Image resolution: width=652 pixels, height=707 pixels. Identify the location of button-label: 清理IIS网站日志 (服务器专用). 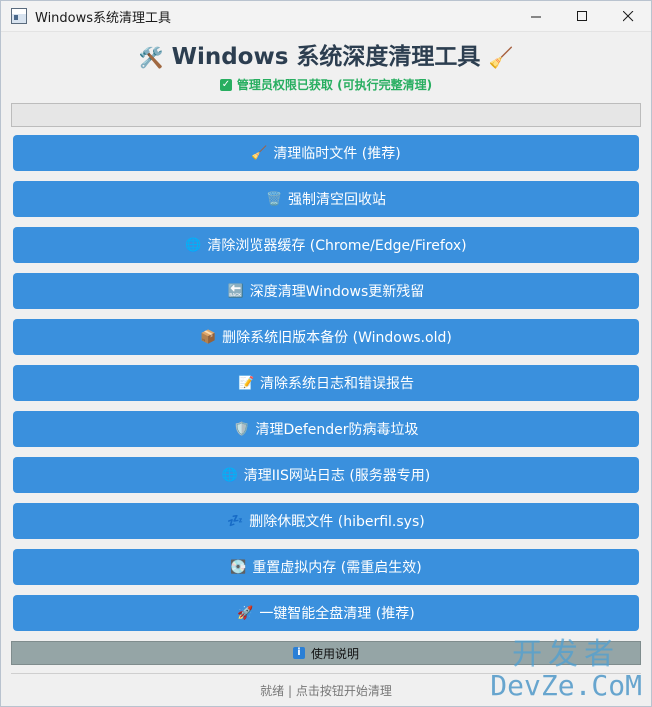
(337, 476).